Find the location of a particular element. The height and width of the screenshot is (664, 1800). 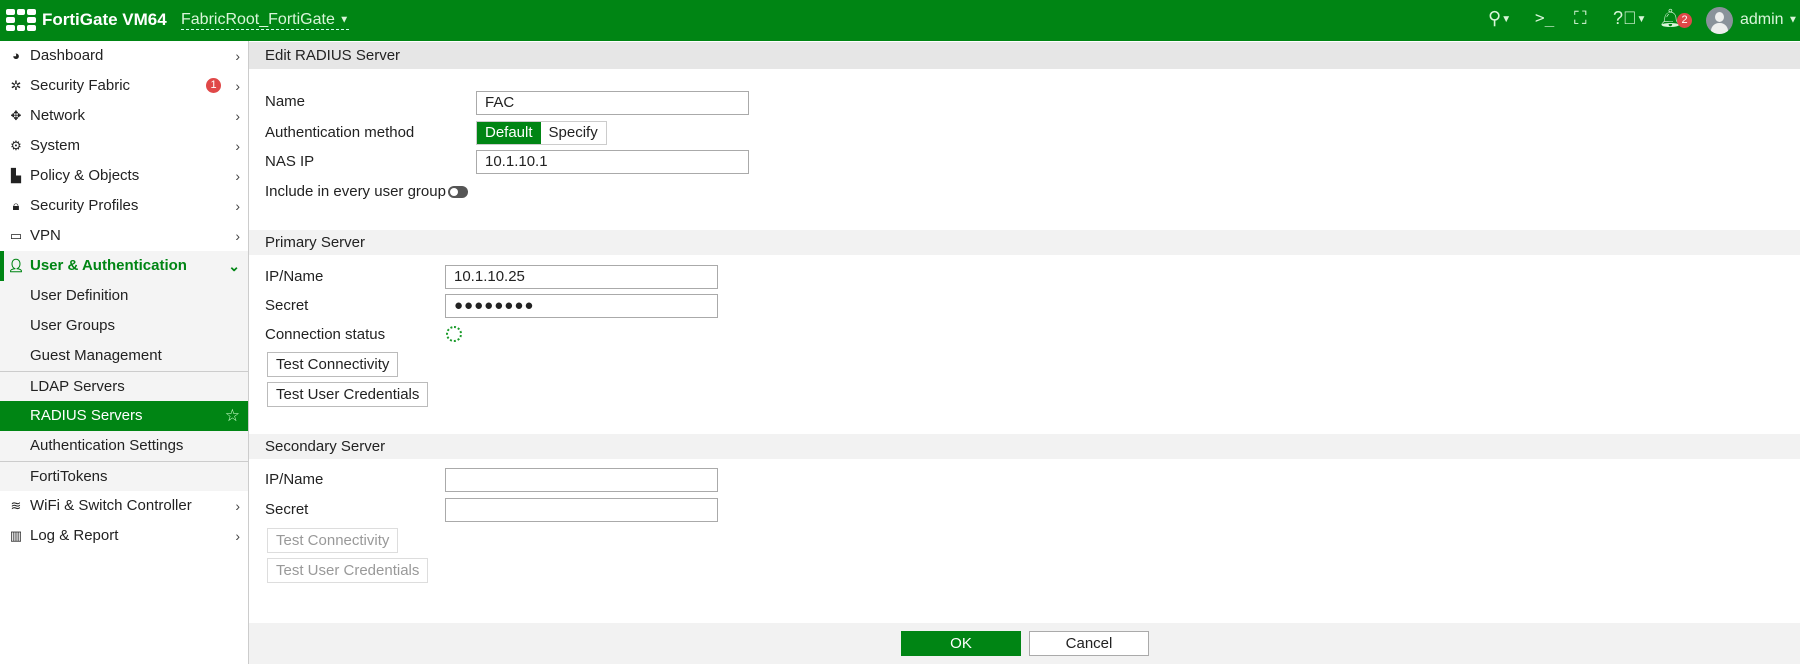

sidebar-item-security-profiles: 🔒︎ Security Profiles › is located at coordinates (124, 206).